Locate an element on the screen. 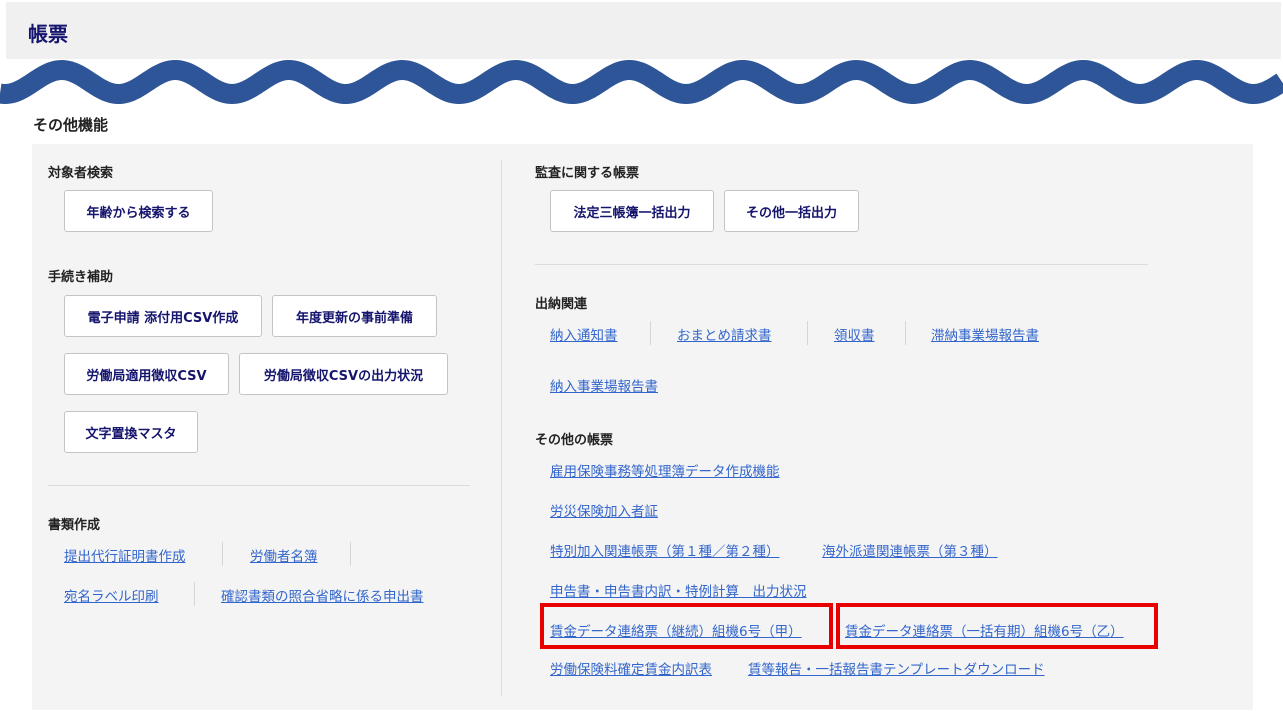  wage-data-continuous-link: 賃金データ連絡票（継続）組機6号（甲） is located at coordinates (676, 630).